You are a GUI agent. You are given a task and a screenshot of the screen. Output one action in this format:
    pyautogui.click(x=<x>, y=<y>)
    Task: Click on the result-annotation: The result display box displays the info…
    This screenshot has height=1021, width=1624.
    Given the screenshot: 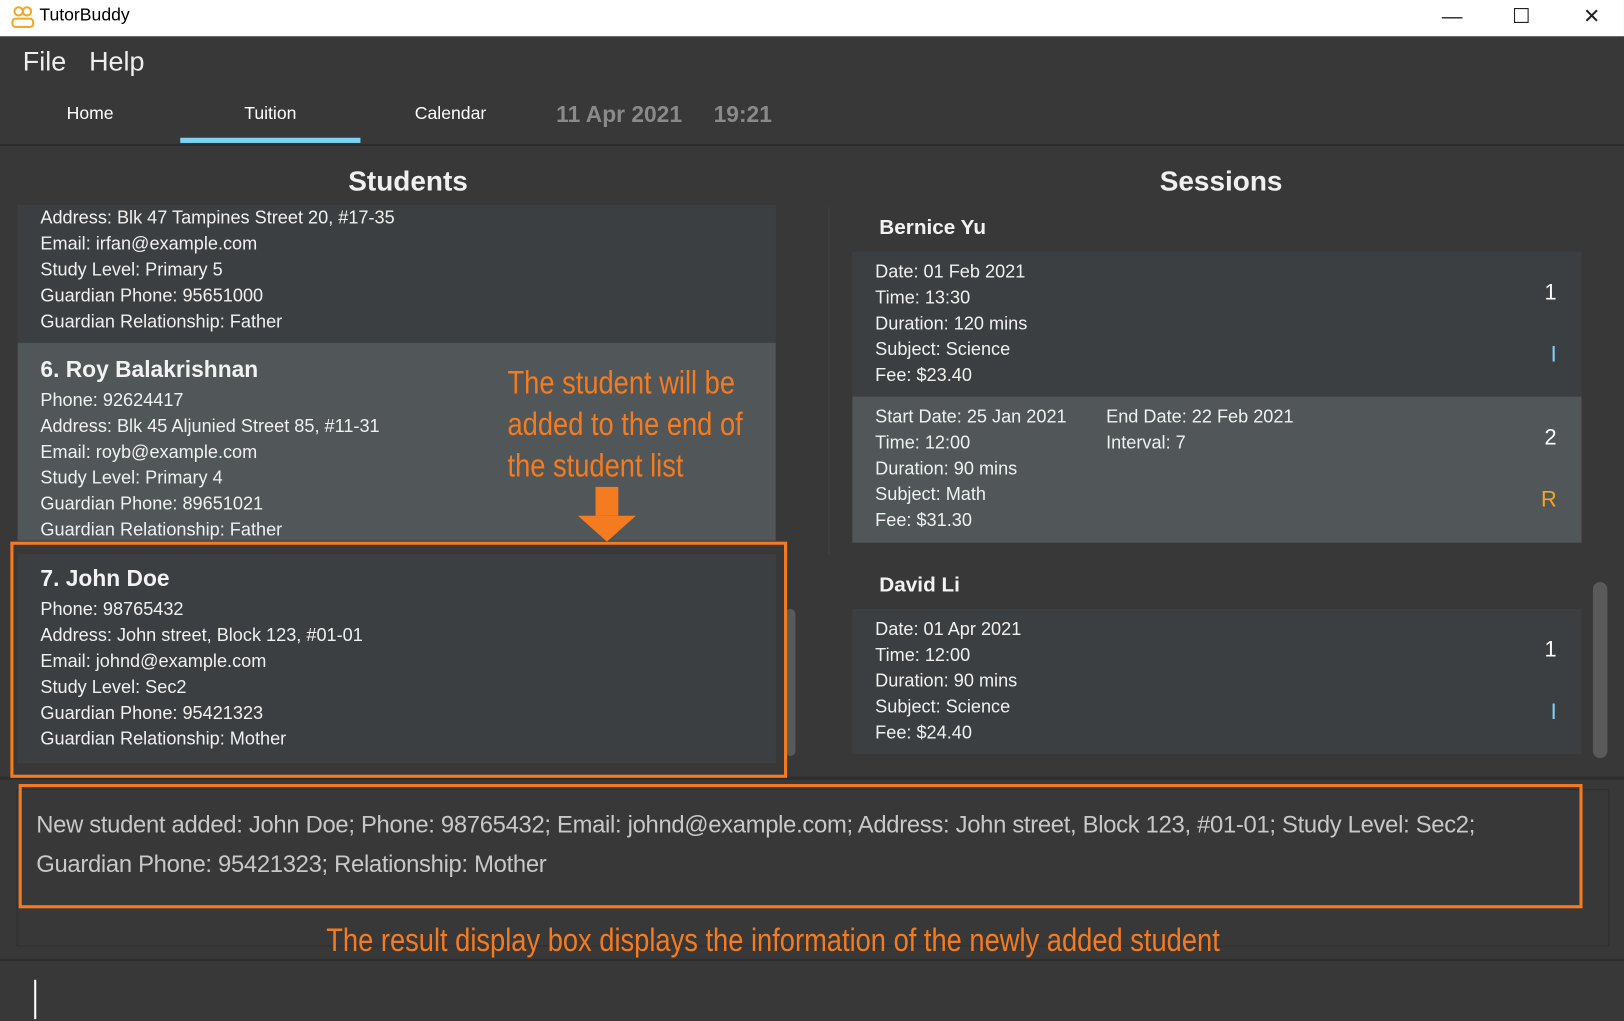 What is the action you would take?
    pyautogui.click(x=773, y=940)
    